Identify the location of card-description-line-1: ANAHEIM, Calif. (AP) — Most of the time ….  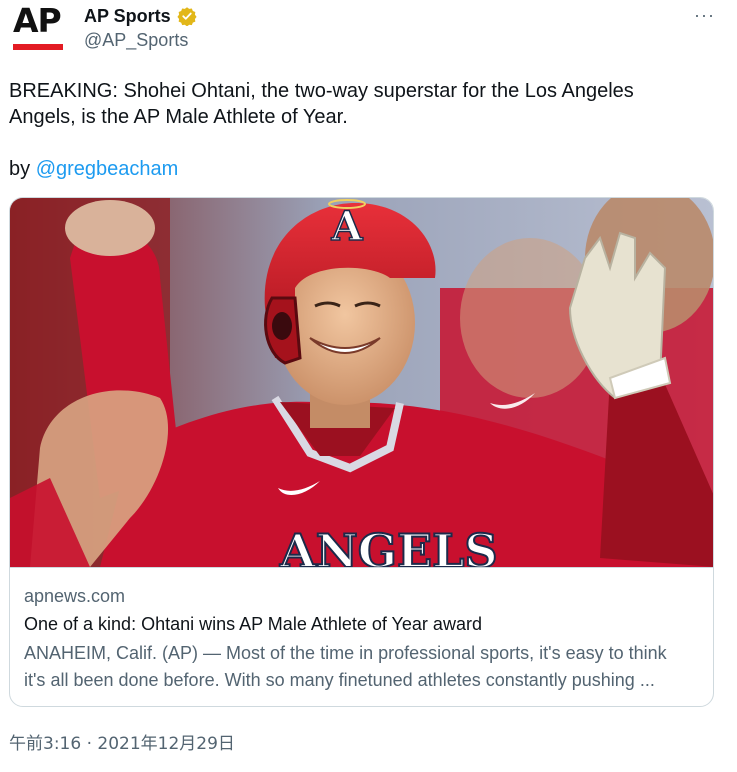
(345, 653).